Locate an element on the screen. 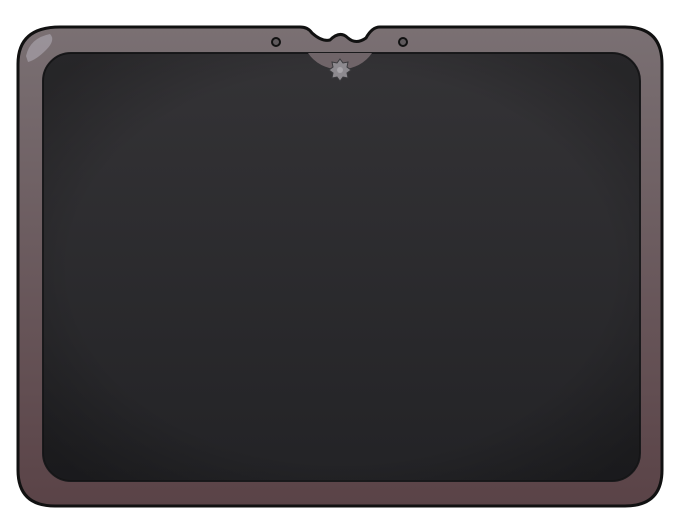  gear-icon is located at coordinates (340, 70).